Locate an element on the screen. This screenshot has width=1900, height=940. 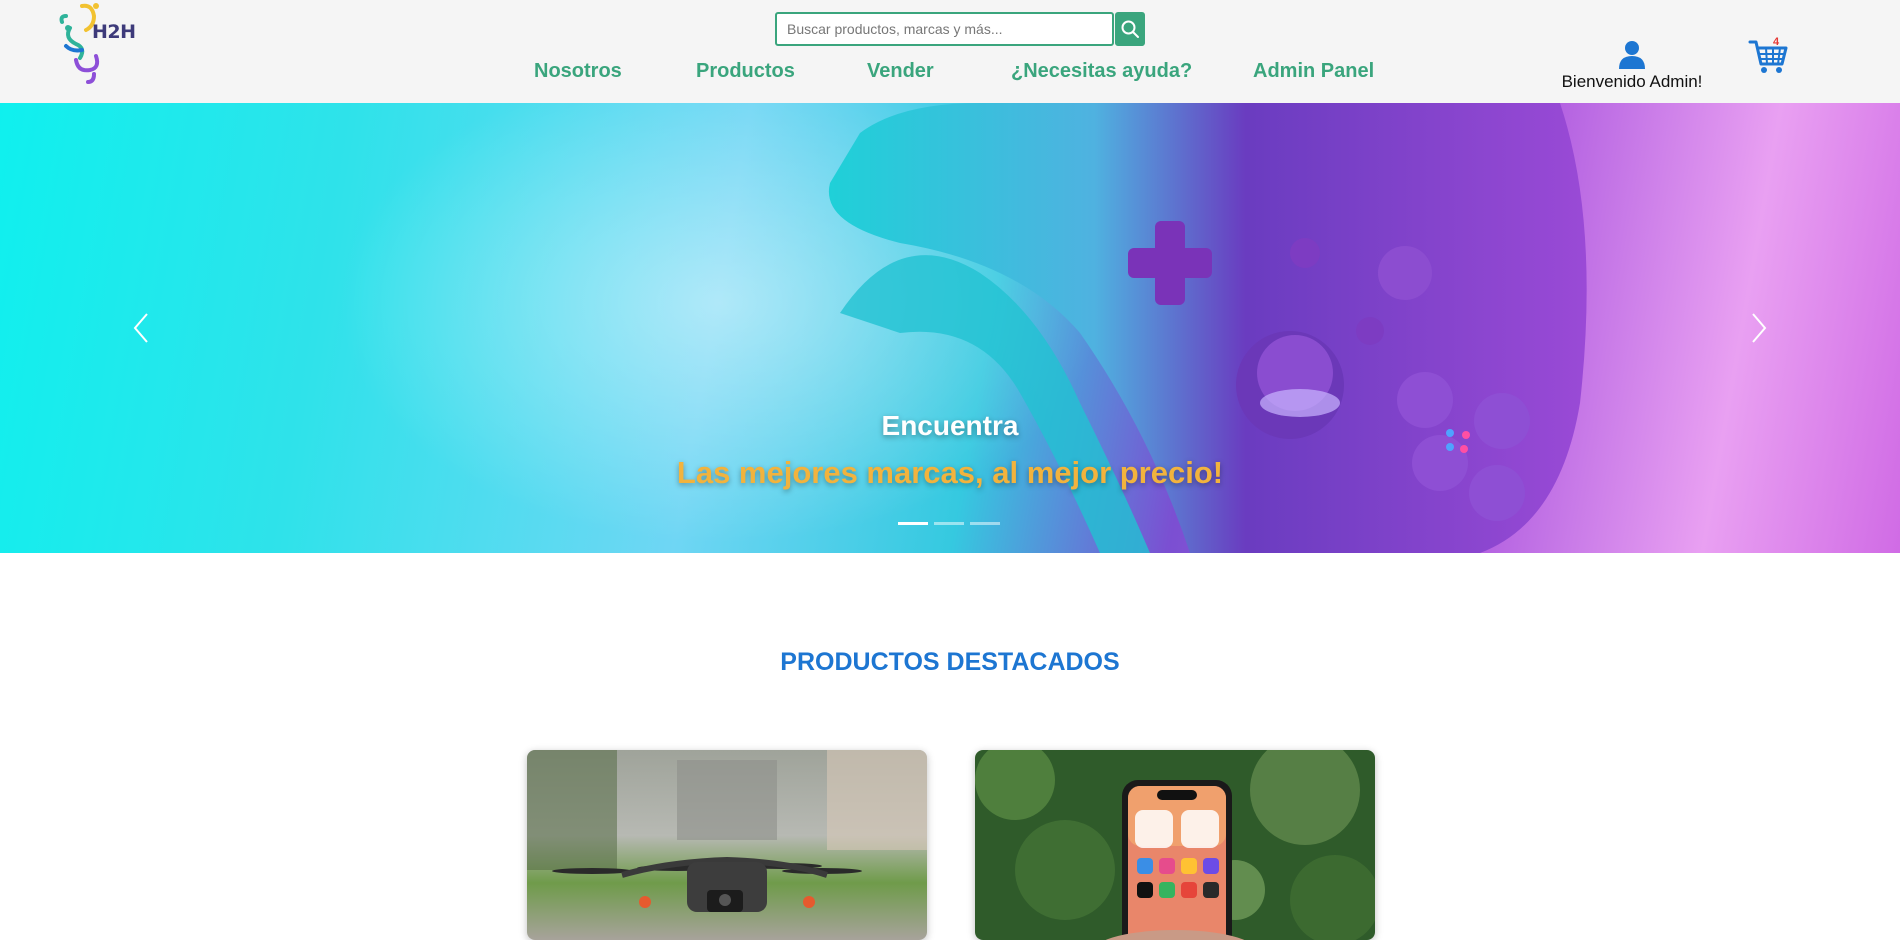
drone-image is located at coordinates (727, 845).